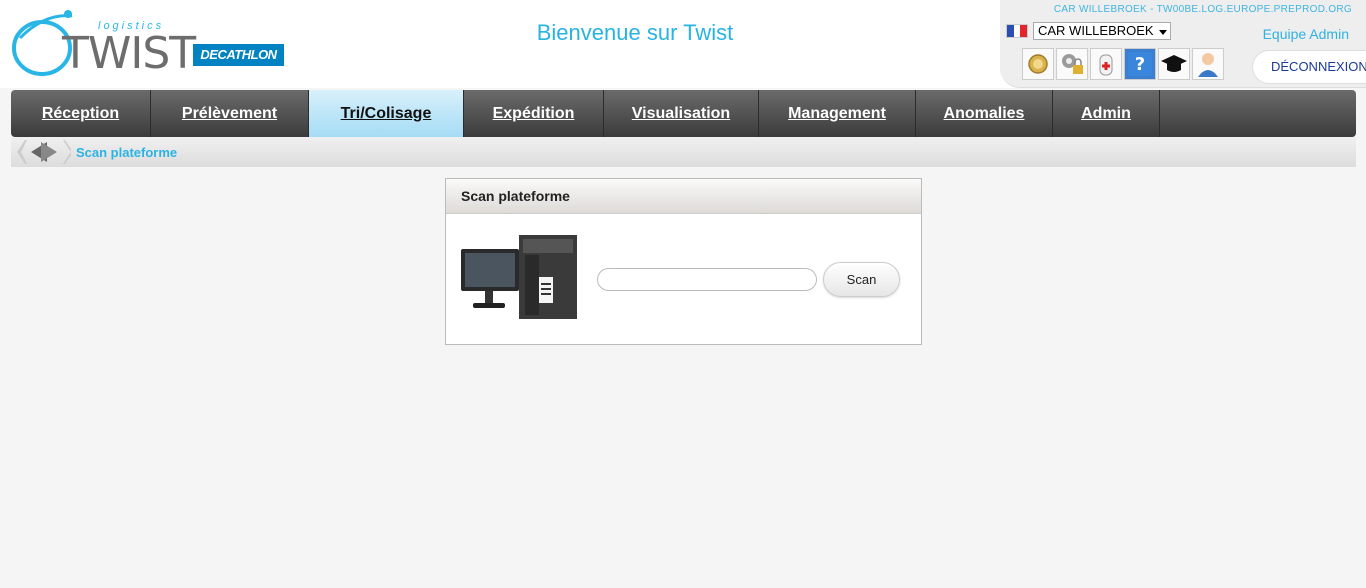  Describe the element at coordinates (837, 113) in the screenshot. I see `nav-item-management: Management` at that location.